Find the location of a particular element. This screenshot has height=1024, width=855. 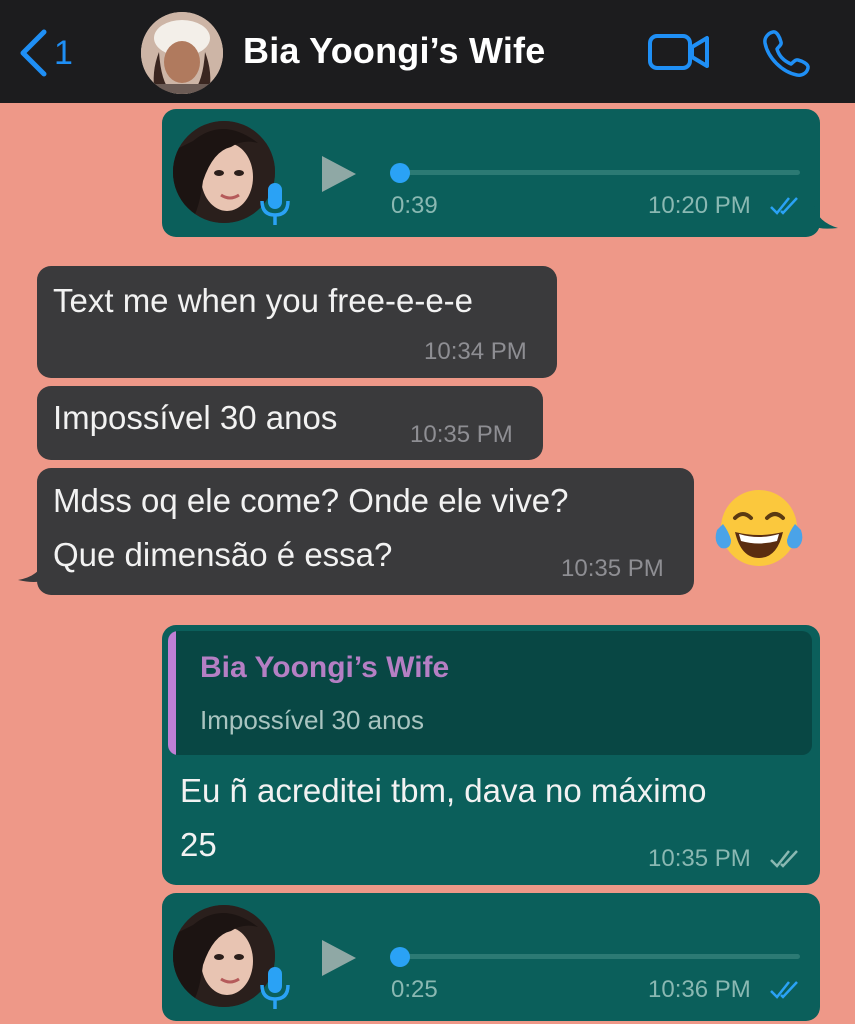

back-button: 1 is located at coordinates (45, 53).